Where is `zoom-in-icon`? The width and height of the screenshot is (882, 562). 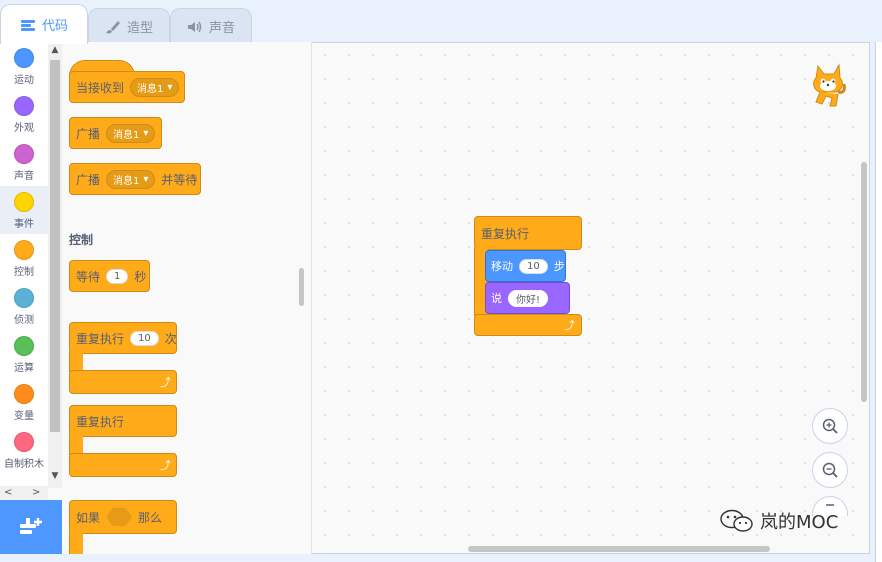
zoom-in-icon is located at coordinates (830, 426).